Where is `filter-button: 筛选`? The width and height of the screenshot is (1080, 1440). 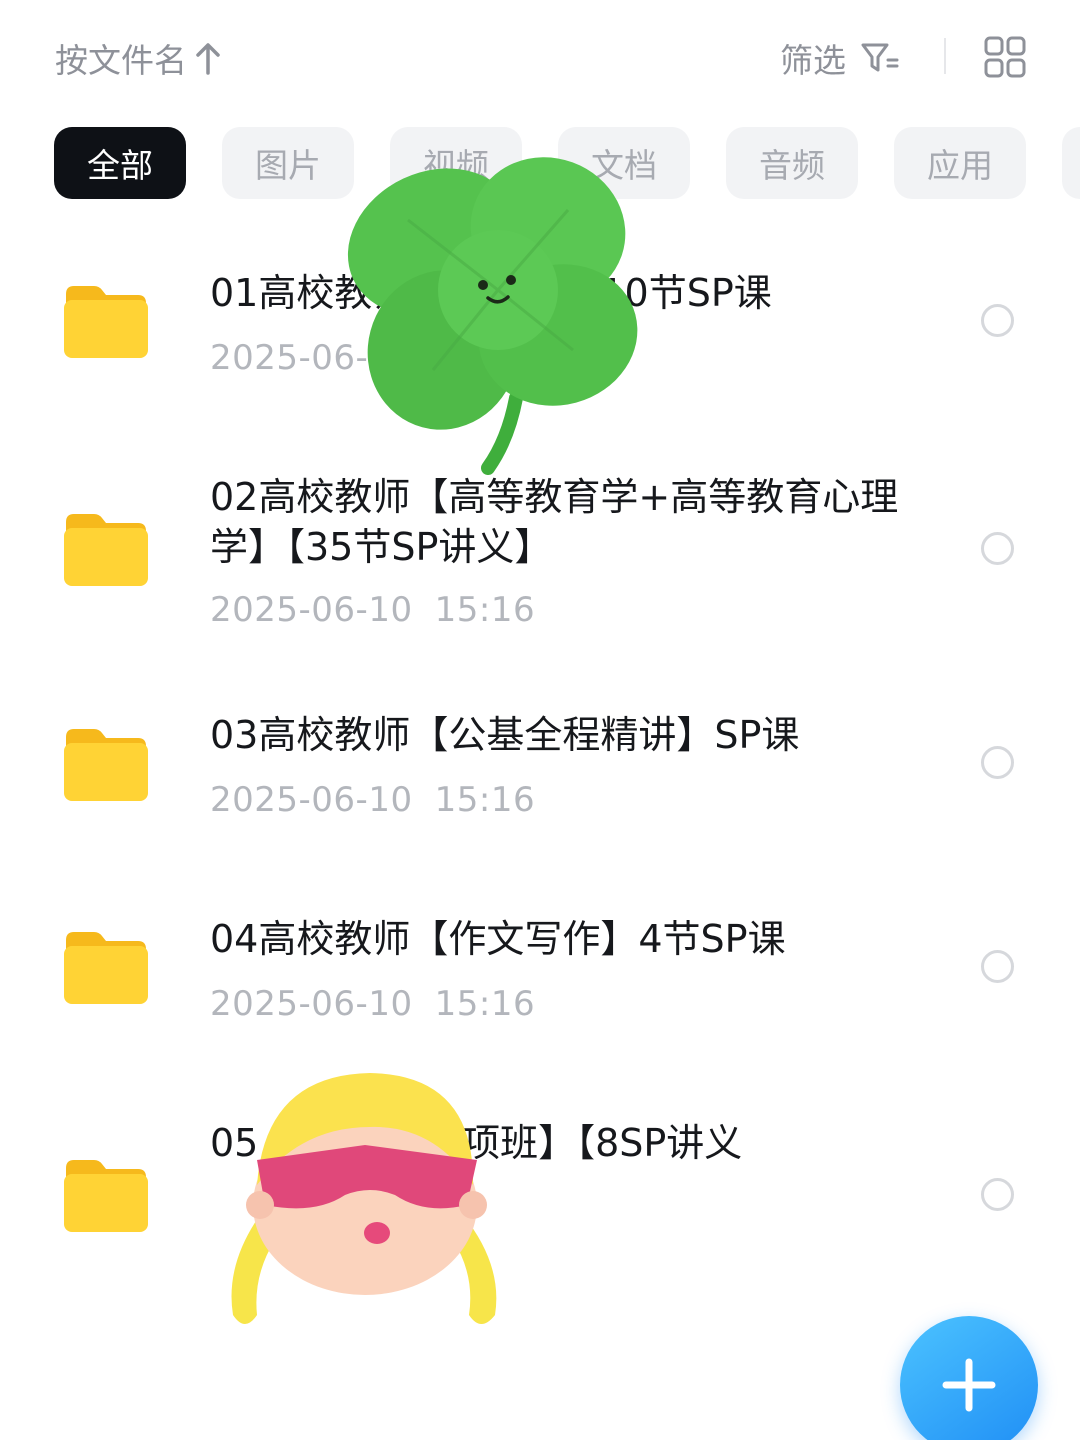 filter-button: 筛选 is located at coordinates (840, 58).